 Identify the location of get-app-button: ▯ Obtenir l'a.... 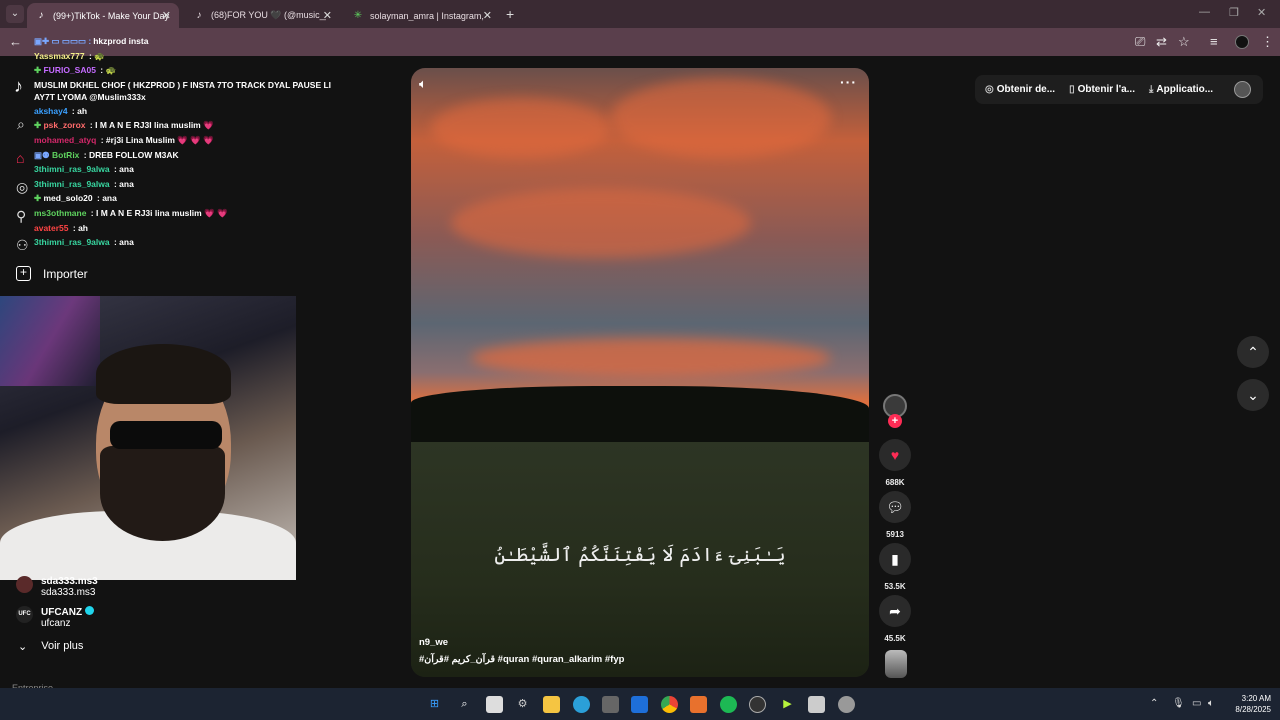
(1102, 89).